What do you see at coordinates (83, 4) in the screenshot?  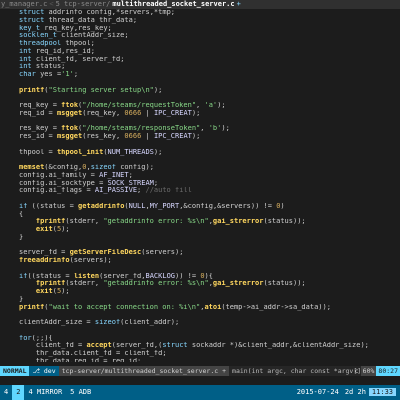 I see `tab-current-dir: 5 tcp-server/` at bounding box center [83, 4].